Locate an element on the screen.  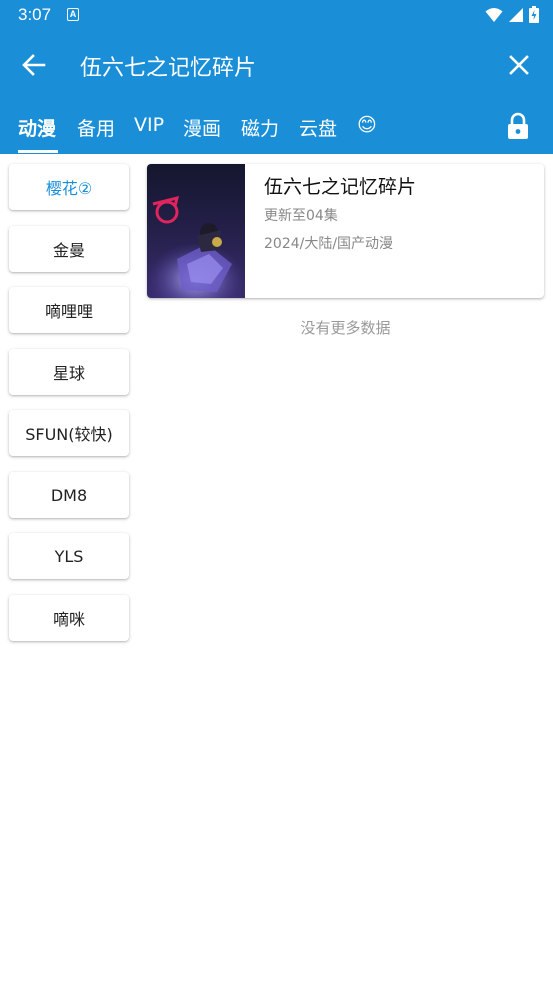
tab-vip: VIP is located at coordinates (149, 125).